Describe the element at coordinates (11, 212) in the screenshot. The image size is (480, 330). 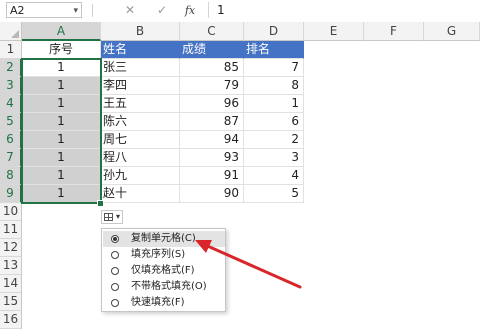
I see `row-header-10: 10` at that location.